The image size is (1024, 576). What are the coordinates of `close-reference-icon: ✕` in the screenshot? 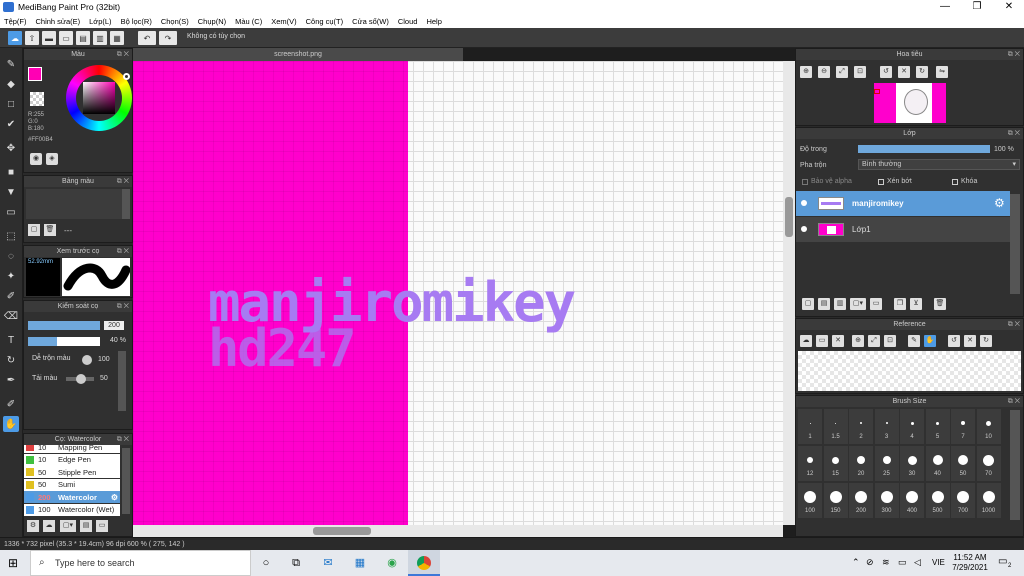 It's located at (838, 341).